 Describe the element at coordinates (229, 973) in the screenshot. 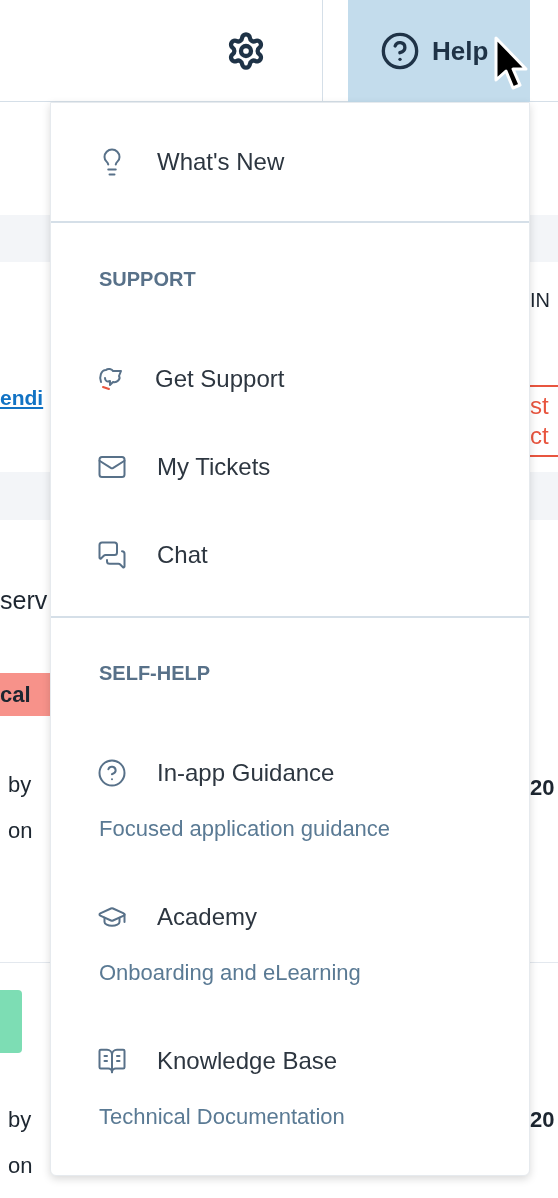

I see `menu-item-description: Onboarding and eLearning` at that location.